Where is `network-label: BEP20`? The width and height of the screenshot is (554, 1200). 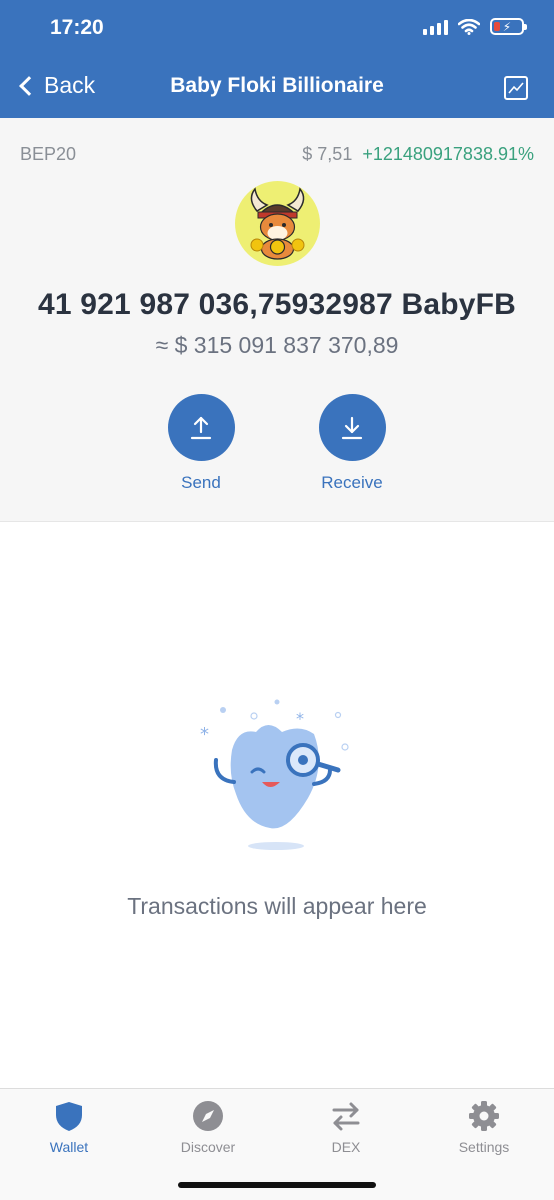
network-label: BEP20 is located at coordinates (48, 154).